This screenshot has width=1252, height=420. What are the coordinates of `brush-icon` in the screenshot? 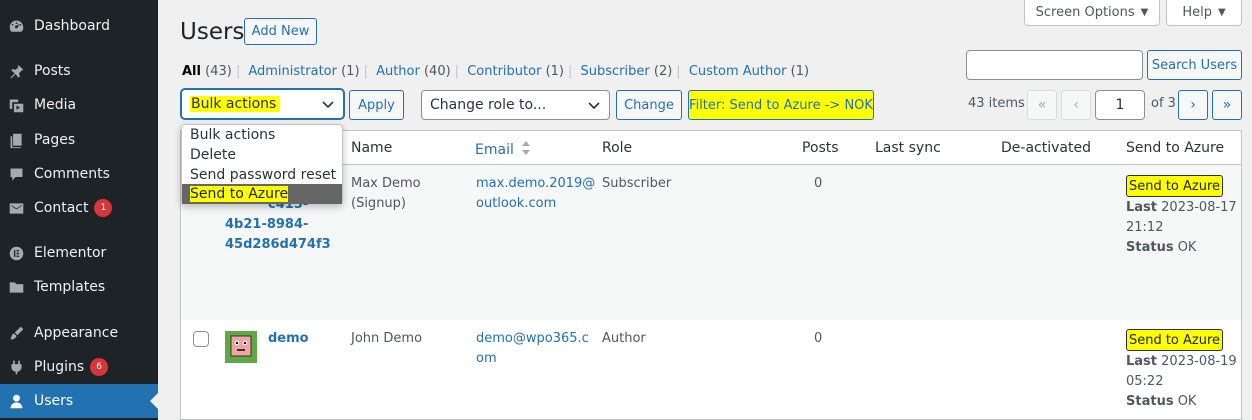 It's located at (16, 333).